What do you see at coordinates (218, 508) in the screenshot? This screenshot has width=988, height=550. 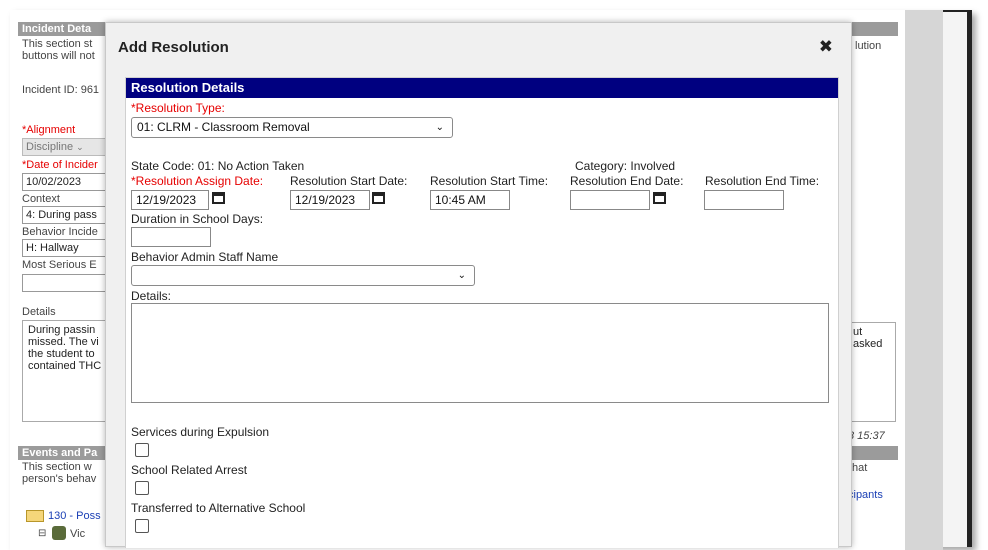 I see `transferred-alt-school-label: Transferred to Alternative School` at bounding box center [218, 508].